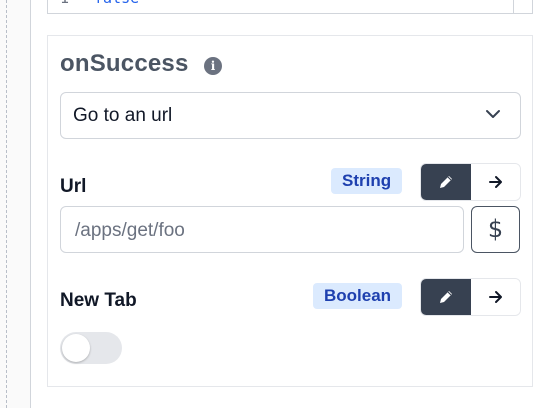 This screenshot has width=542, height=408. What do you see at coordinates (367, 181) in the screenshot?
I see `url-type-badge: String` at bounding box center [367, 181].